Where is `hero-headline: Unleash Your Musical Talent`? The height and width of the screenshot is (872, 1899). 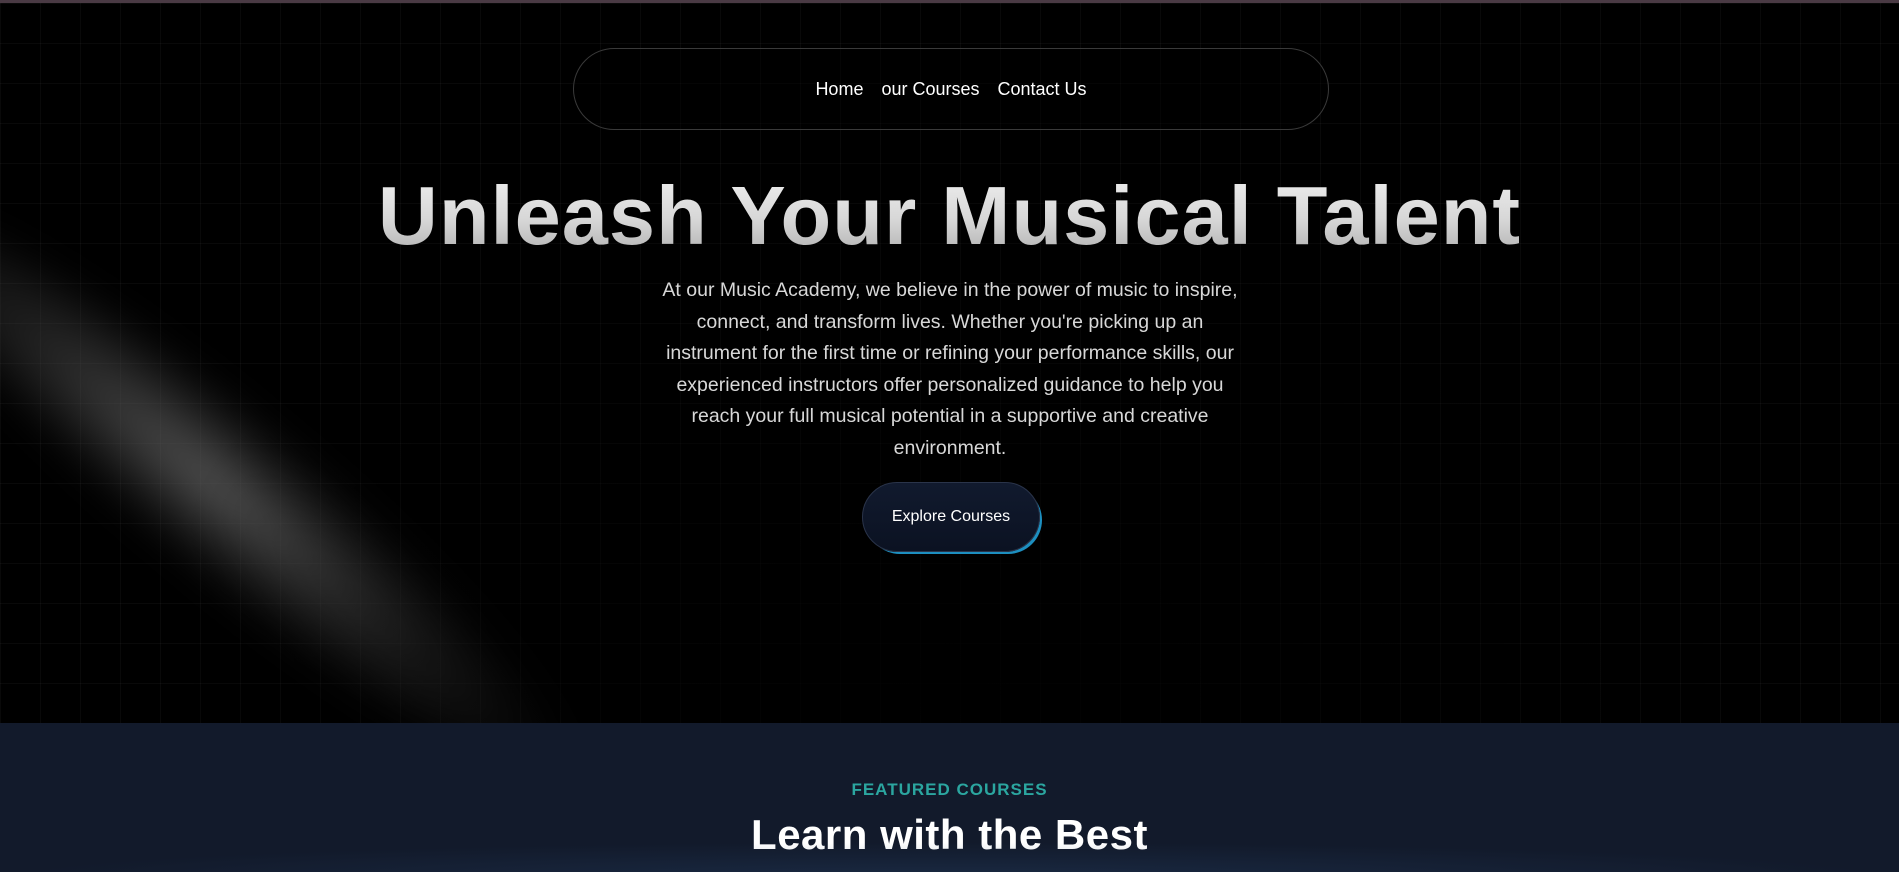
hero-headline: Unleash Your Musical Talent is located at coordinates (949, 216).